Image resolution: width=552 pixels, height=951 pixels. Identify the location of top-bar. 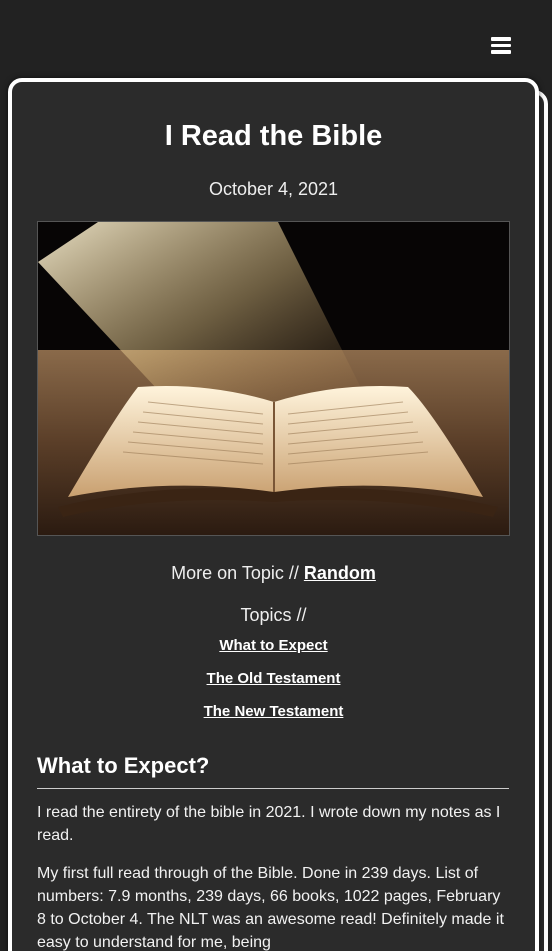
(276, 40).